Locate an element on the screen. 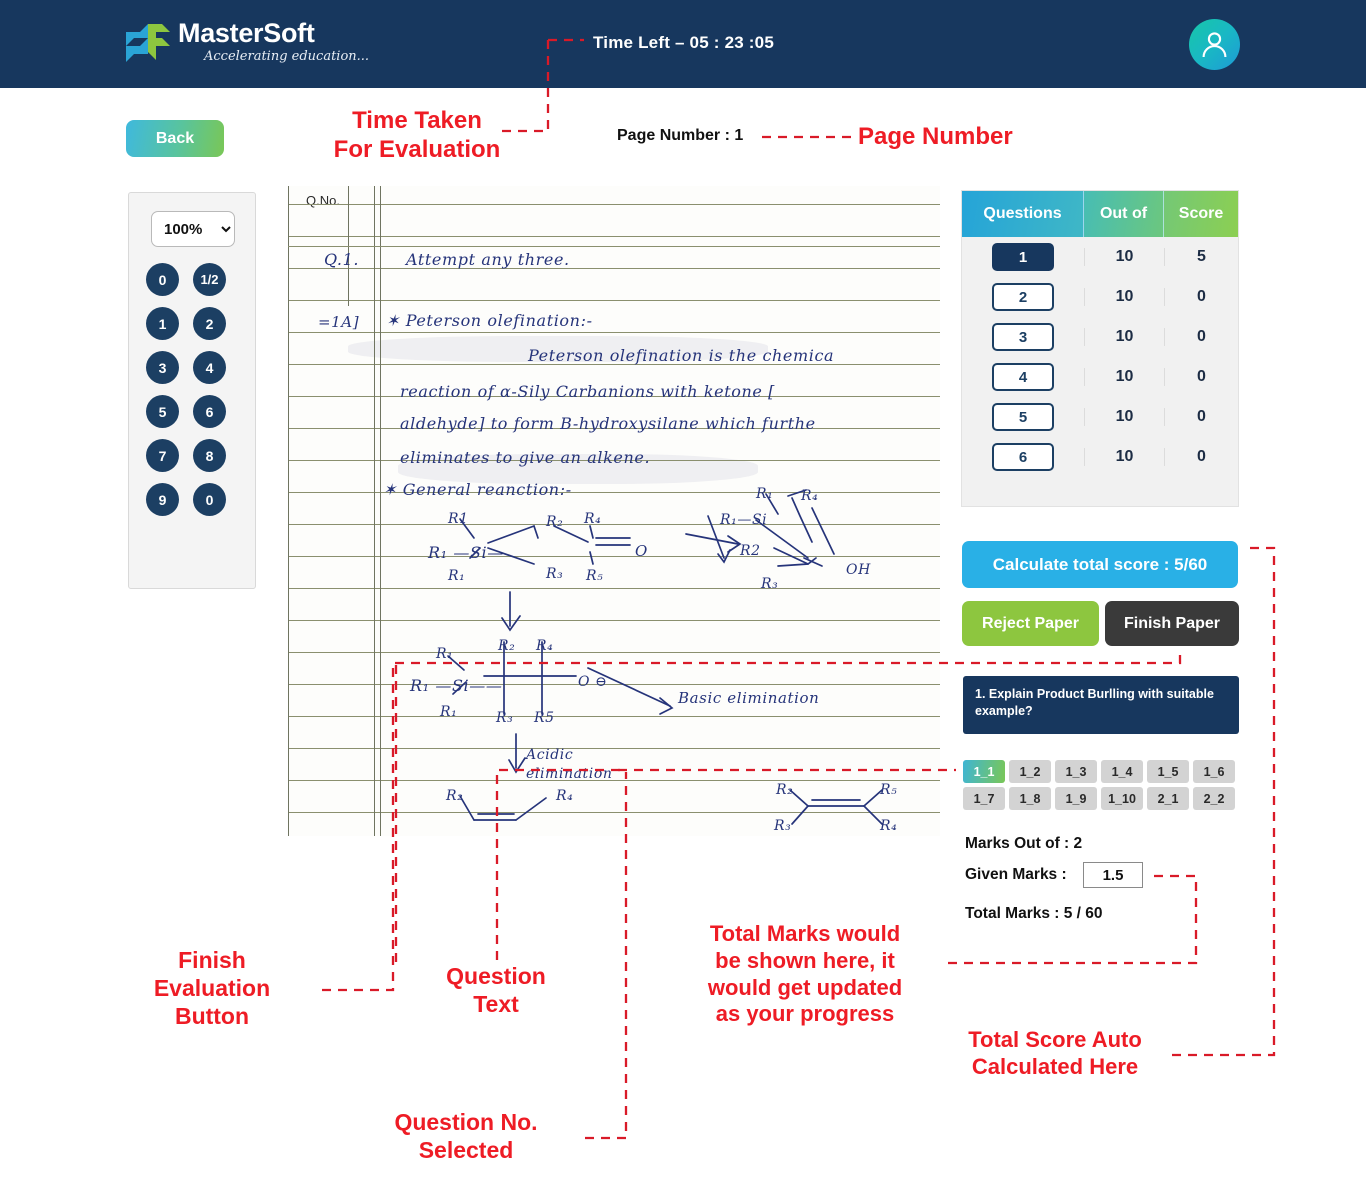 This screenshot has width=1366, height=1199. annotation-finish-evaluation: Finish Evaluation Button is located at coordinates (212, 988).